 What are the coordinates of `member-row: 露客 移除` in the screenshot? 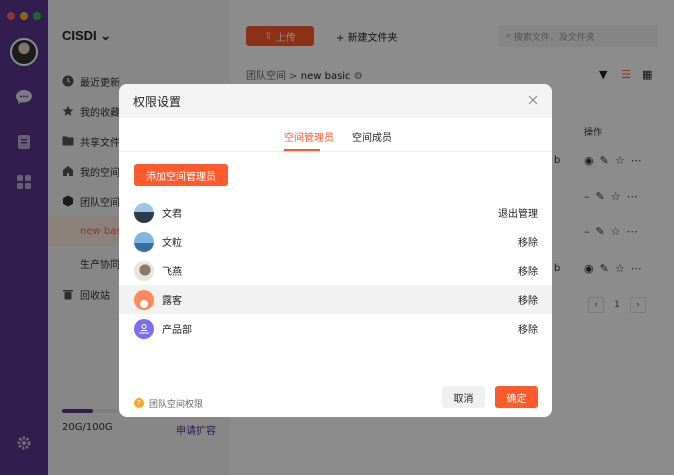 It's located at (335, 299).